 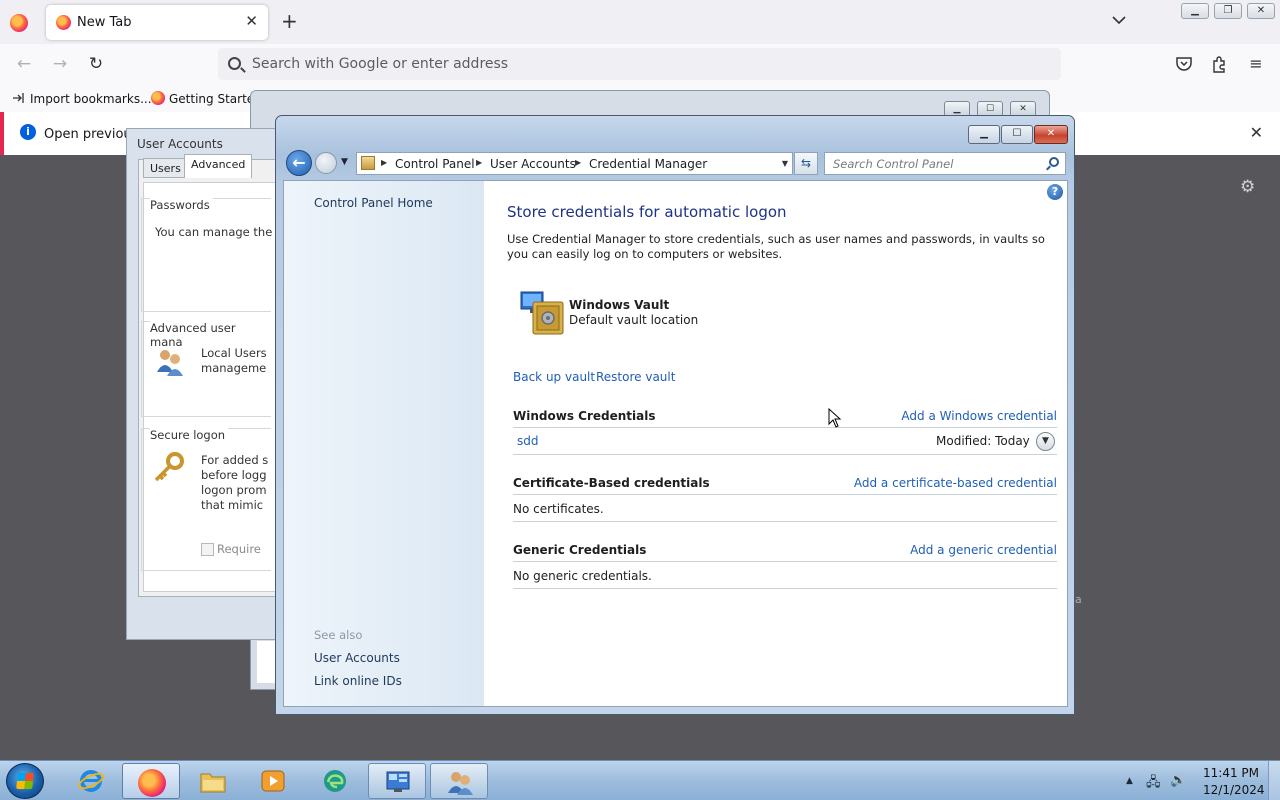 I want to click on close-notification-icon: ✕, so click(x=1256, y=132).